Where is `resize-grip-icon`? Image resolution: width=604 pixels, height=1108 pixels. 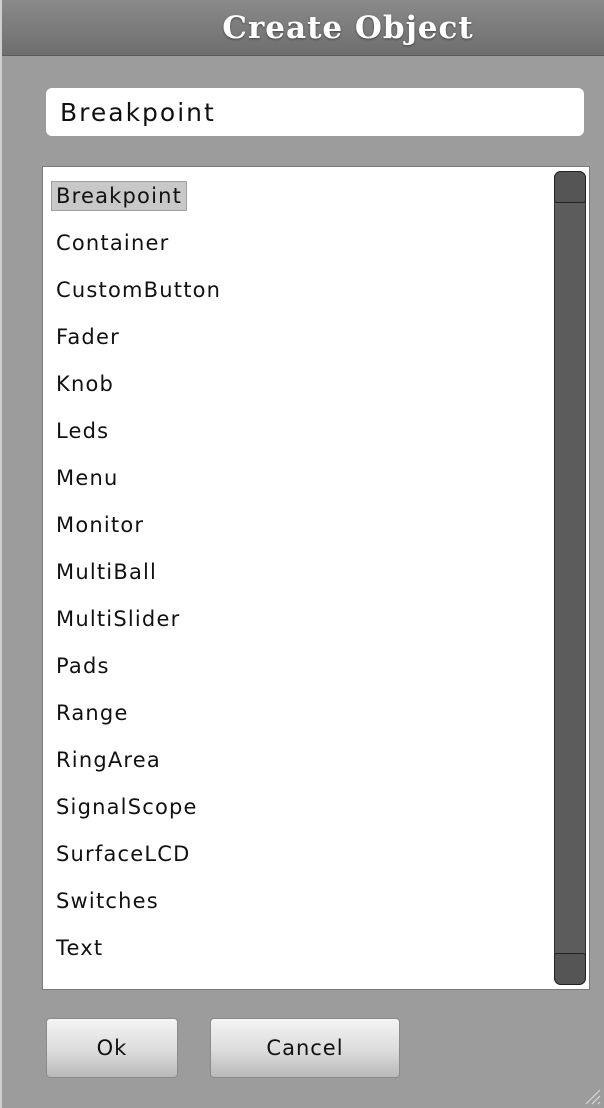
resize-grip-icon is located at coordinates (591, 1095).